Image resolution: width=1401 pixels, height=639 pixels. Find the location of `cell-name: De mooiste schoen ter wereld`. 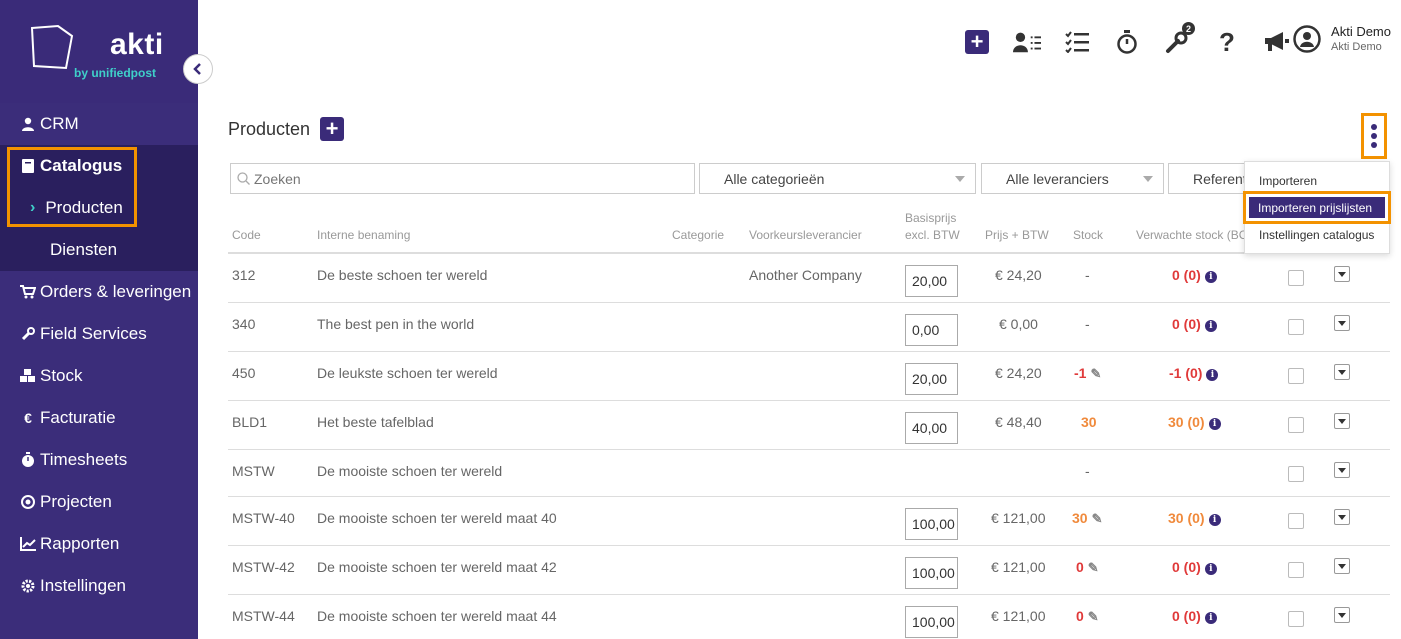

cell-name: De mooiste schoen ter wereld is located at coordinates (409, 471).